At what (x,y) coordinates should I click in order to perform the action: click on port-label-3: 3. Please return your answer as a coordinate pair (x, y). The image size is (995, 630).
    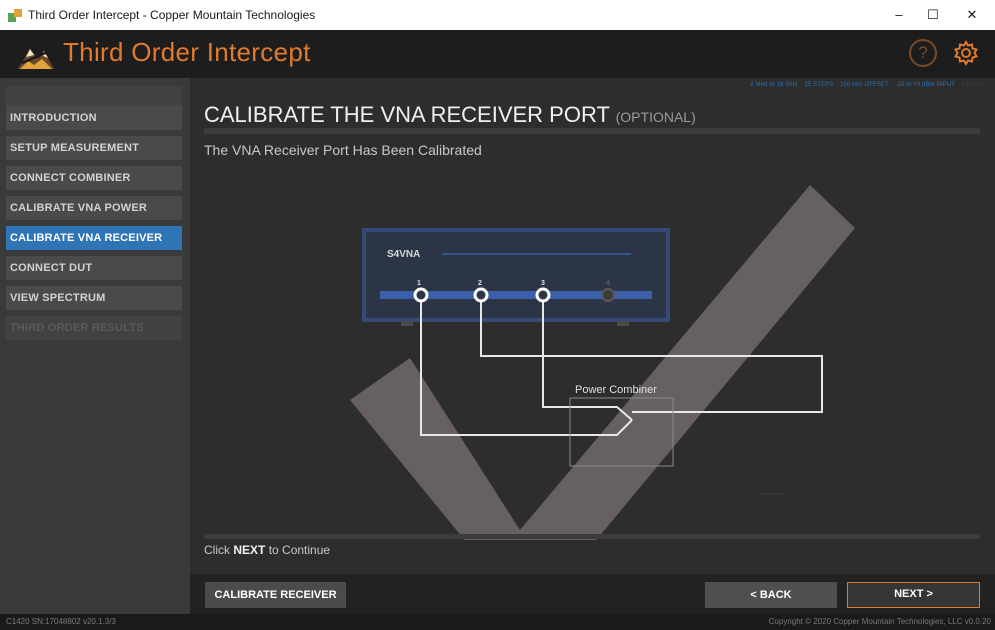
    Looking at the image, I should click on (543, 283).